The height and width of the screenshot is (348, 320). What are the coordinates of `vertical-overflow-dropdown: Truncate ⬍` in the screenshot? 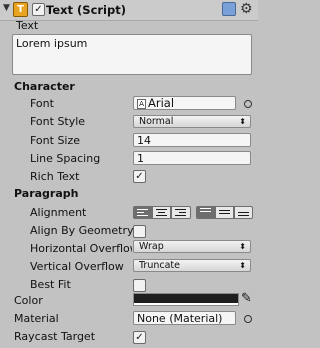 It's located at (192, 265).